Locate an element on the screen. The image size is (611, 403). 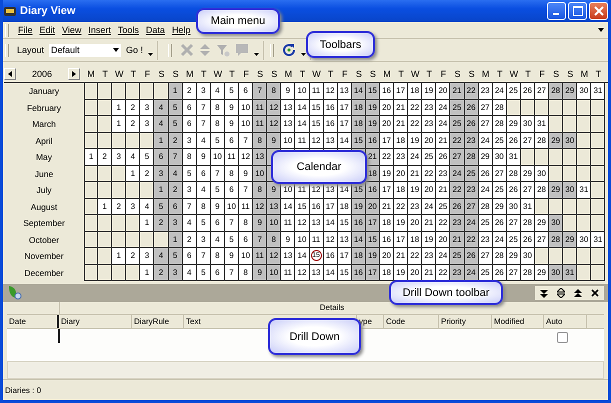
calendar-day: 30 is located at coordinates (570, 190).